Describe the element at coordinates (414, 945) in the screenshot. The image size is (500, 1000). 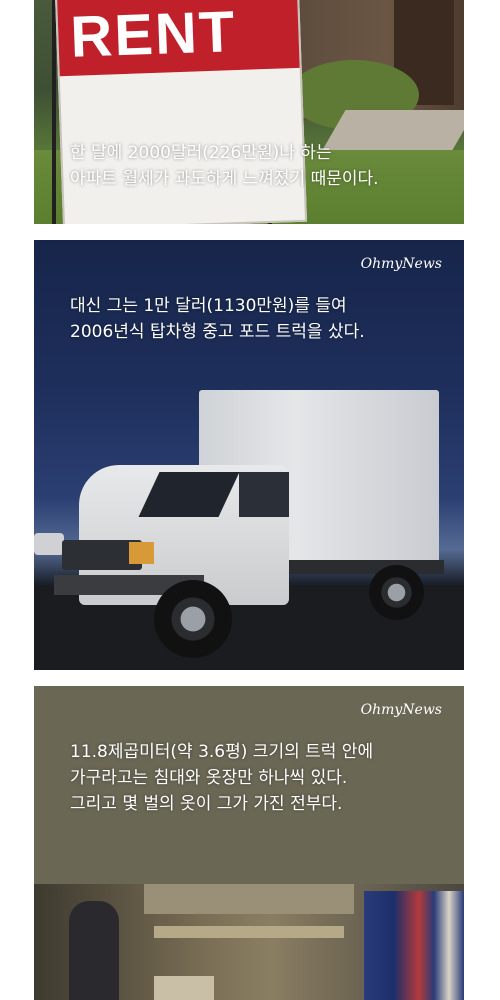
I see `clothes-rack` at that location.